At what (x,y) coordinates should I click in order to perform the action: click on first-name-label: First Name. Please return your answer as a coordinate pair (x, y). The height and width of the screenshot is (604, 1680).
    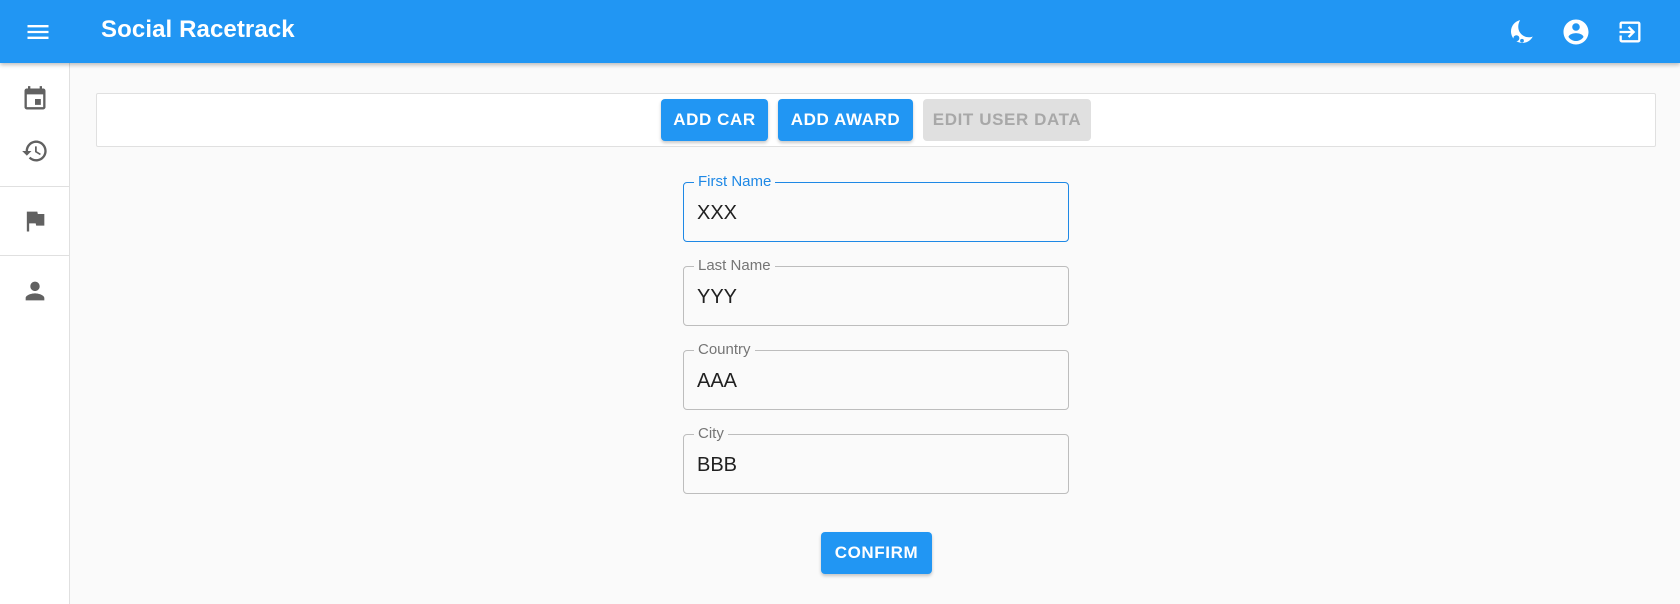
    Looking at the image, I should click on (735, 182).